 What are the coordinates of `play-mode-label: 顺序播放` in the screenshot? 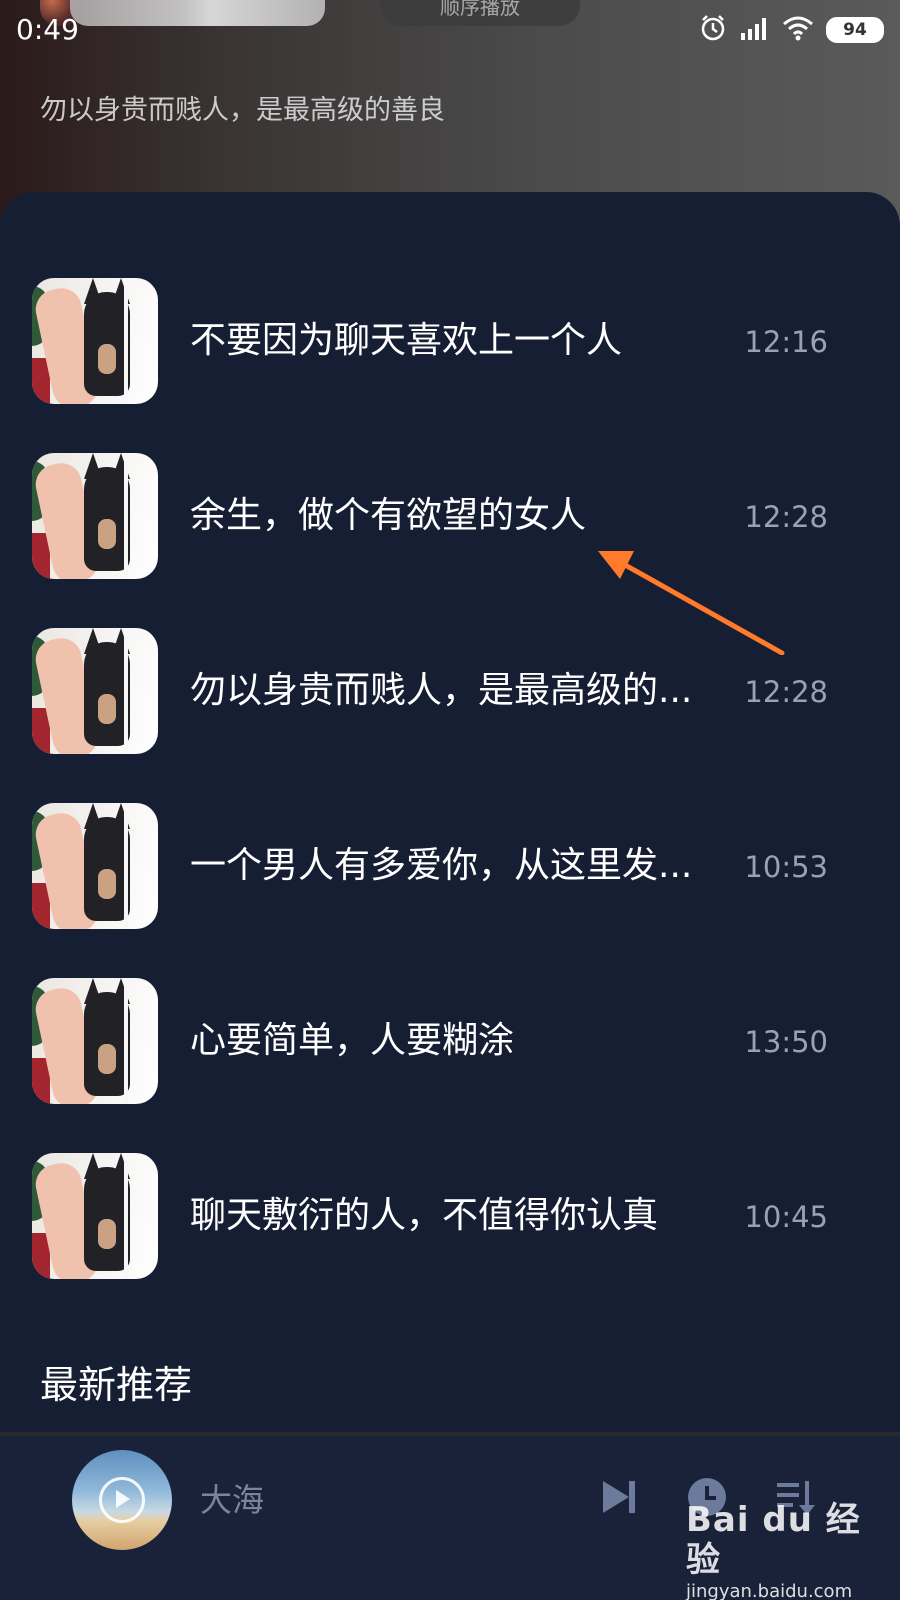 It's located at (480, 9).